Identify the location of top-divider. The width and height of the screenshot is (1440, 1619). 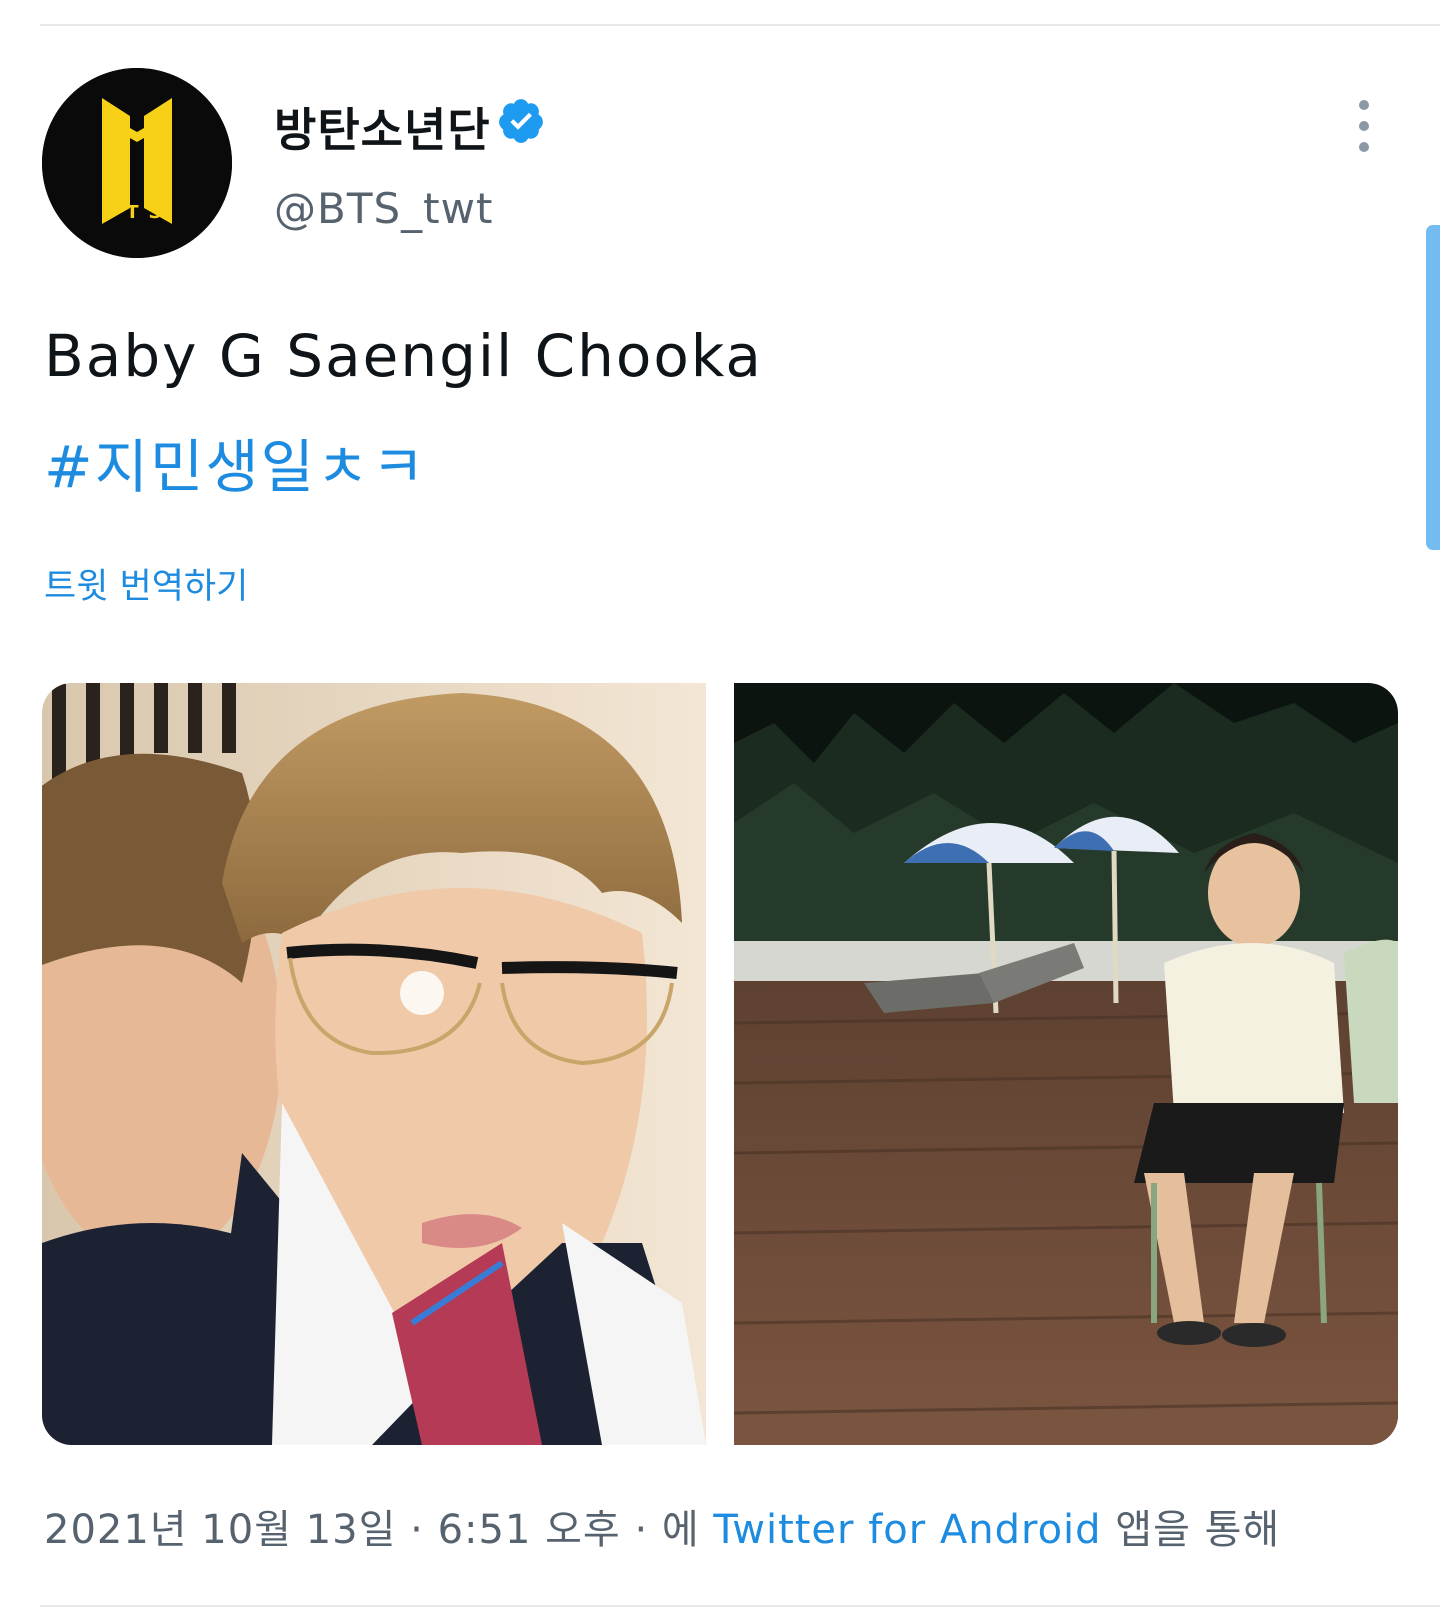
(740, 25).